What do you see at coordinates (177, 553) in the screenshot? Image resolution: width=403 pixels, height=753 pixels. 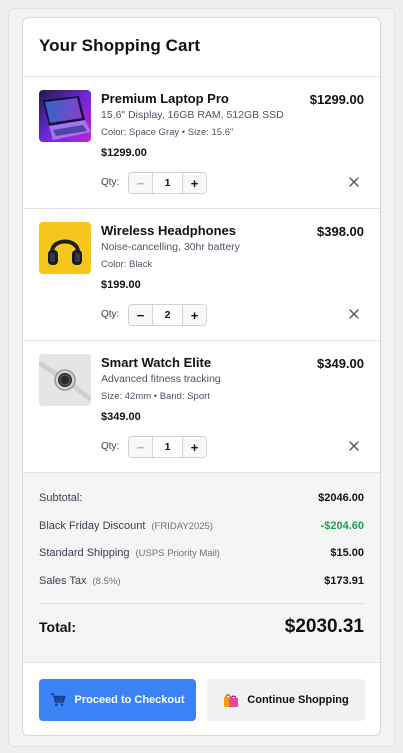 I see `shipping-note: (USPS Priority Mail)` at bounding box center [177, 553].